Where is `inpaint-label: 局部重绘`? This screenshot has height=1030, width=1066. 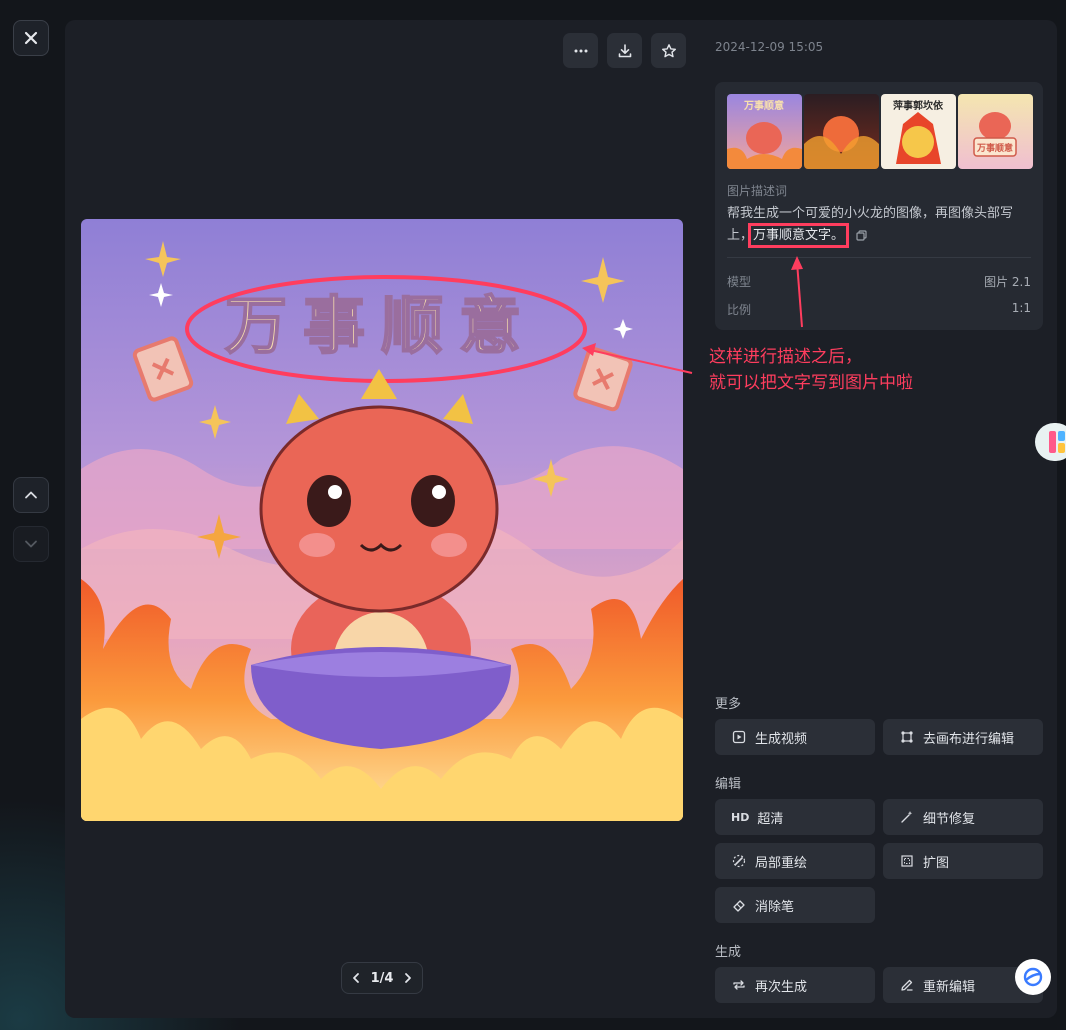 inpaint-label: 局部重绘 is located at coordinates (781, 863).